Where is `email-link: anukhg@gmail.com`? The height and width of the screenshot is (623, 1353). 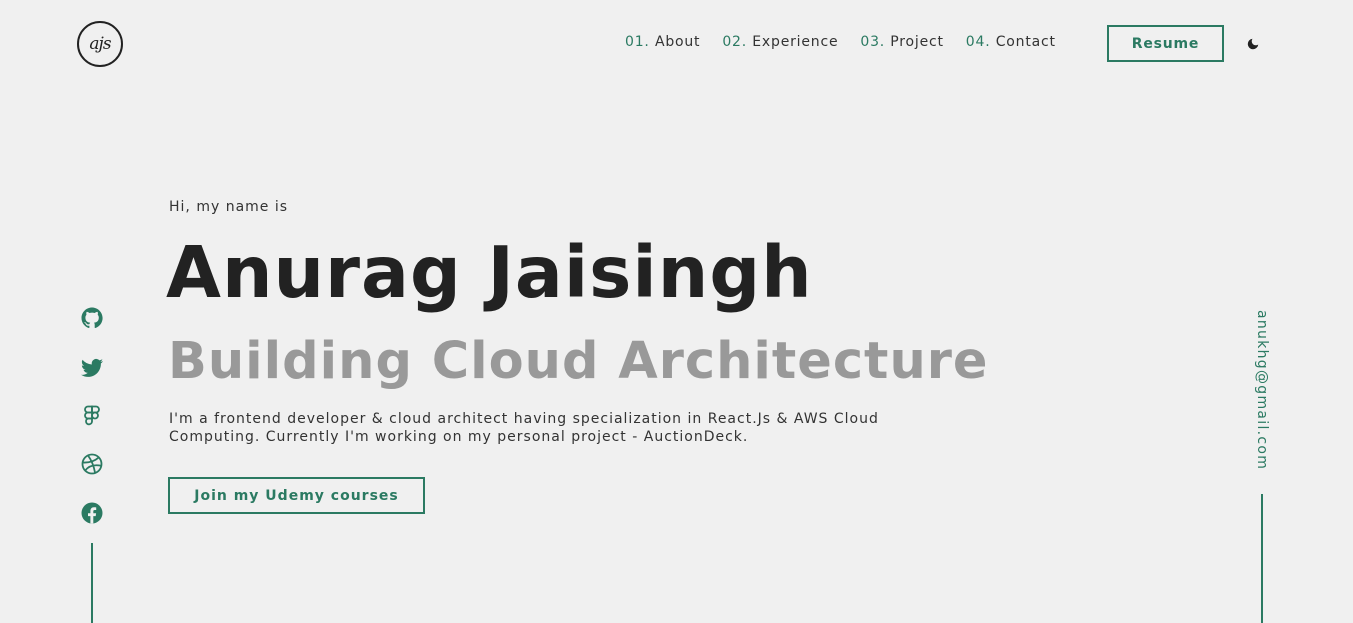 email-link: anukhg@gmail.com is located at coordinates (1262, 390).